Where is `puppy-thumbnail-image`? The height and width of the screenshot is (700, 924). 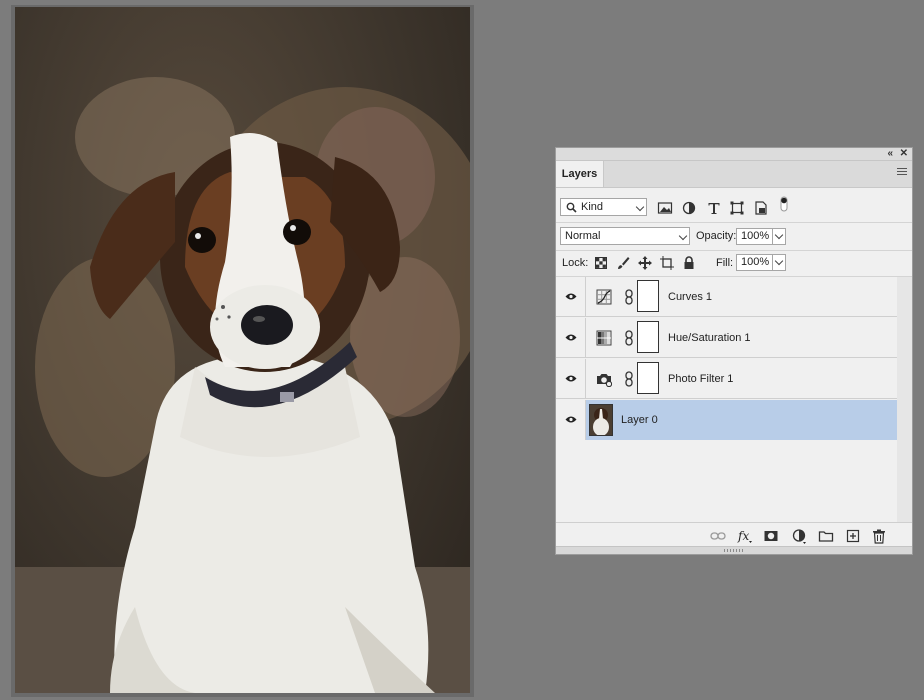
puppy-thumbnail-image is located at coordinates (601, 420).